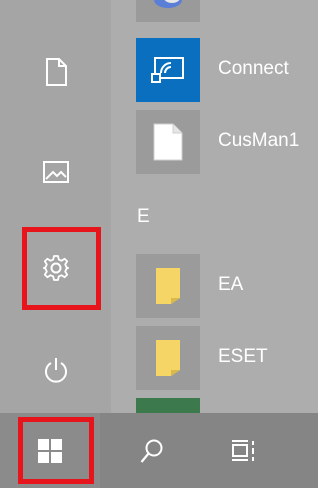 This screenshot has width=320, height=488. I want to click on app-row-eset: ESET, so click(214, 358).